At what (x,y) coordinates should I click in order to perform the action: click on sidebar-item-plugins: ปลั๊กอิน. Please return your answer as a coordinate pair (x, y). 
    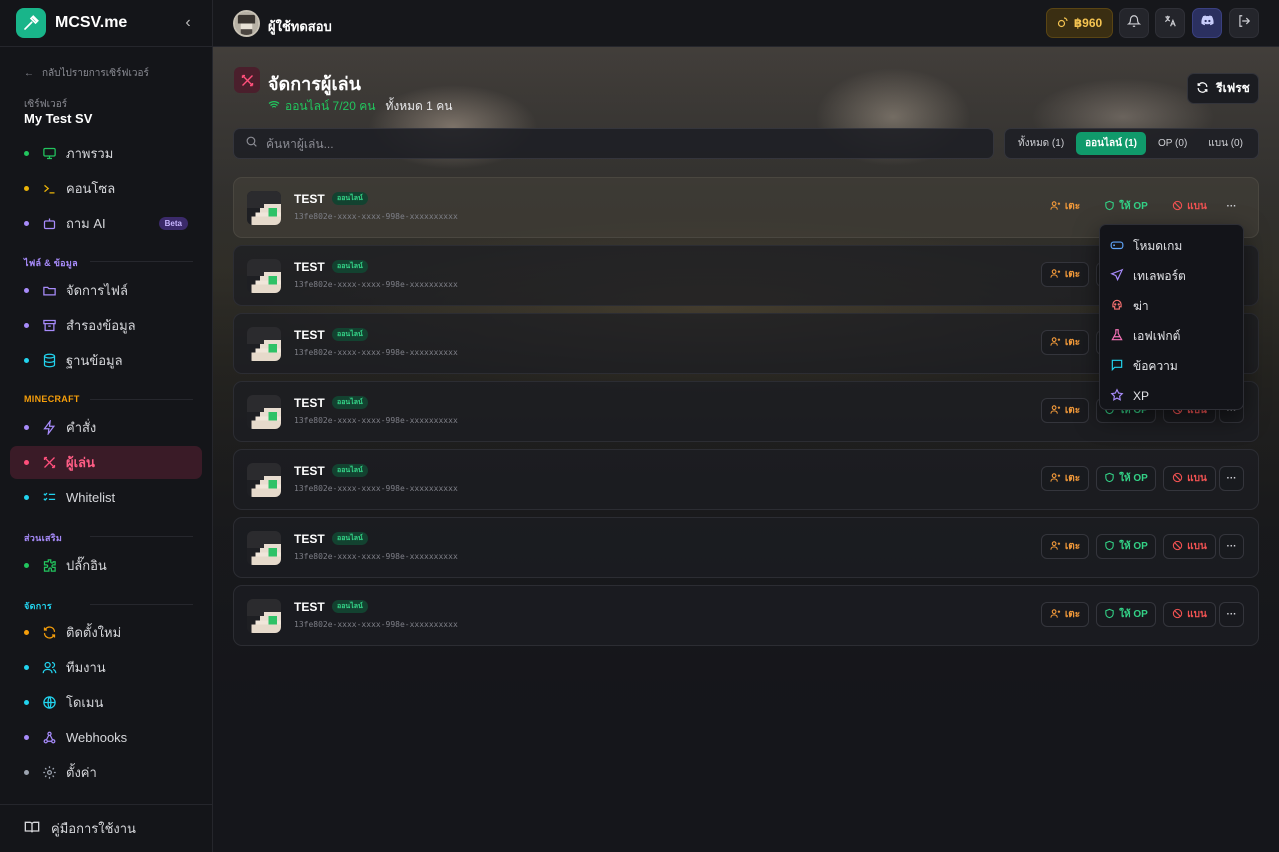
    Looking at the image, I should click on (106, 565).